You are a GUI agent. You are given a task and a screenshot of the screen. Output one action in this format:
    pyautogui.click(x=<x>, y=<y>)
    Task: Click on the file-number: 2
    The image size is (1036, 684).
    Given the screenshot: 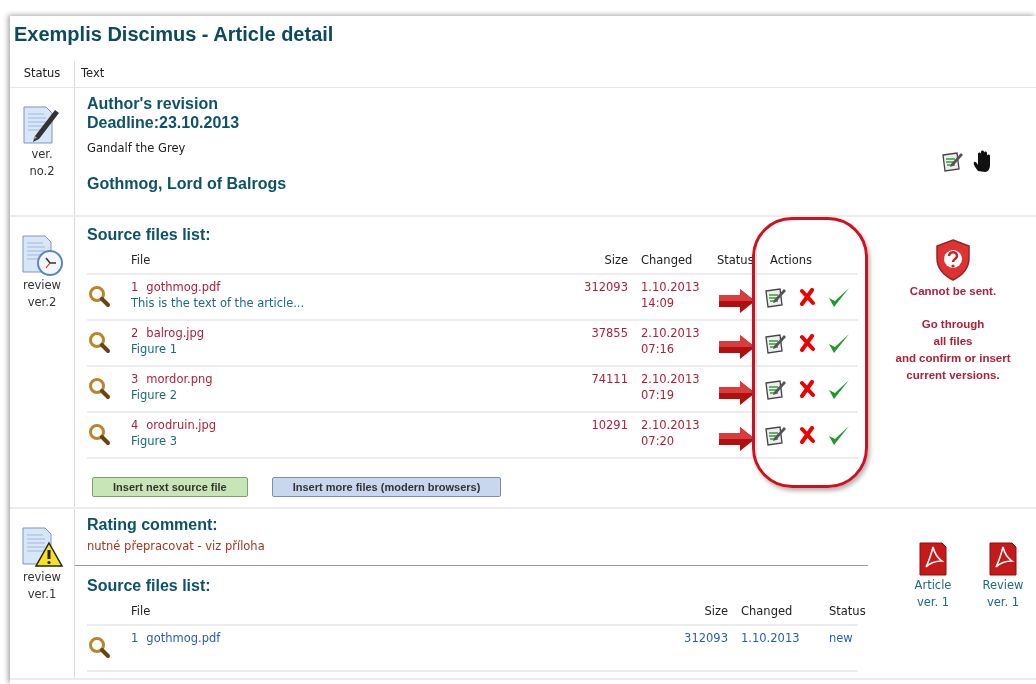 What is the action you would take?
    pyautogui.click(x=135, y=332)
    